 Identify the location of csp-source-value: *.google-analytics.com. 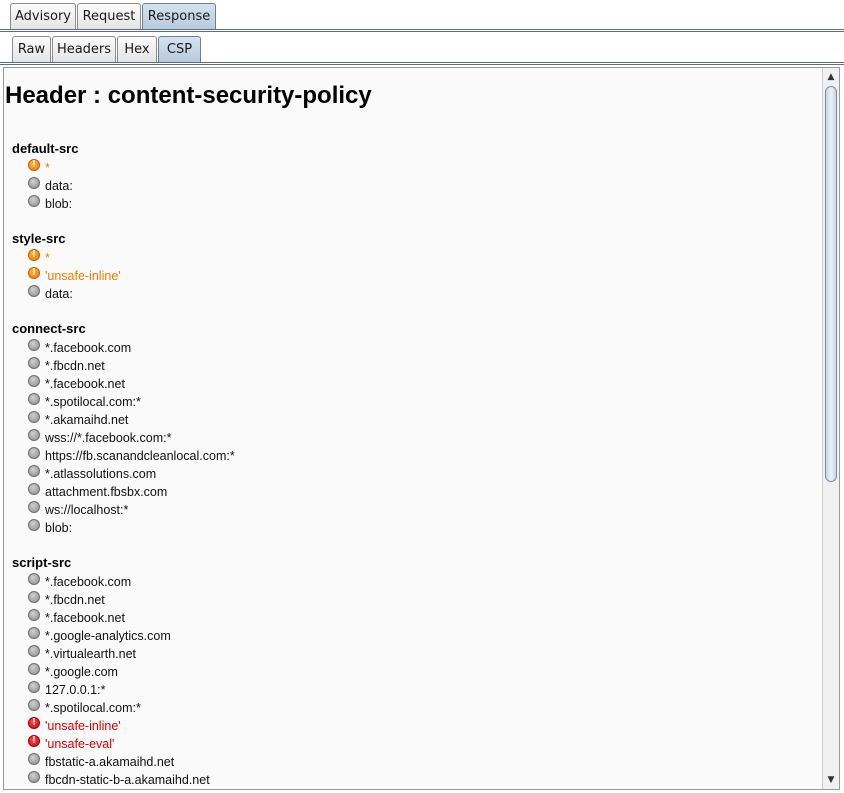
(108, 636).